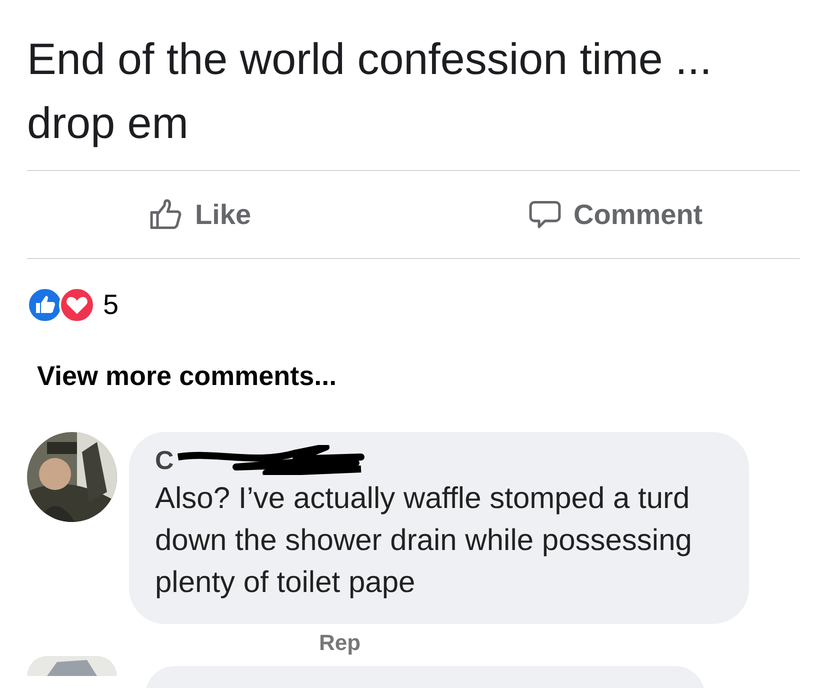  I want to click on thumbs-up-icon, so click(166, 215).